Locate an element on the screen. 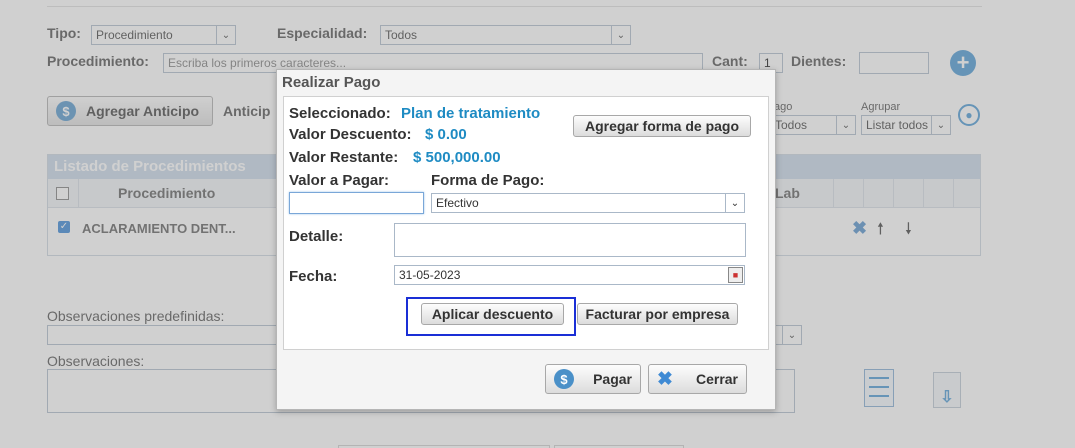 The width and height of the screenshot is (1075, 448). forma-pago-label: Forma de Pago: is located at coordinates (488, 180).